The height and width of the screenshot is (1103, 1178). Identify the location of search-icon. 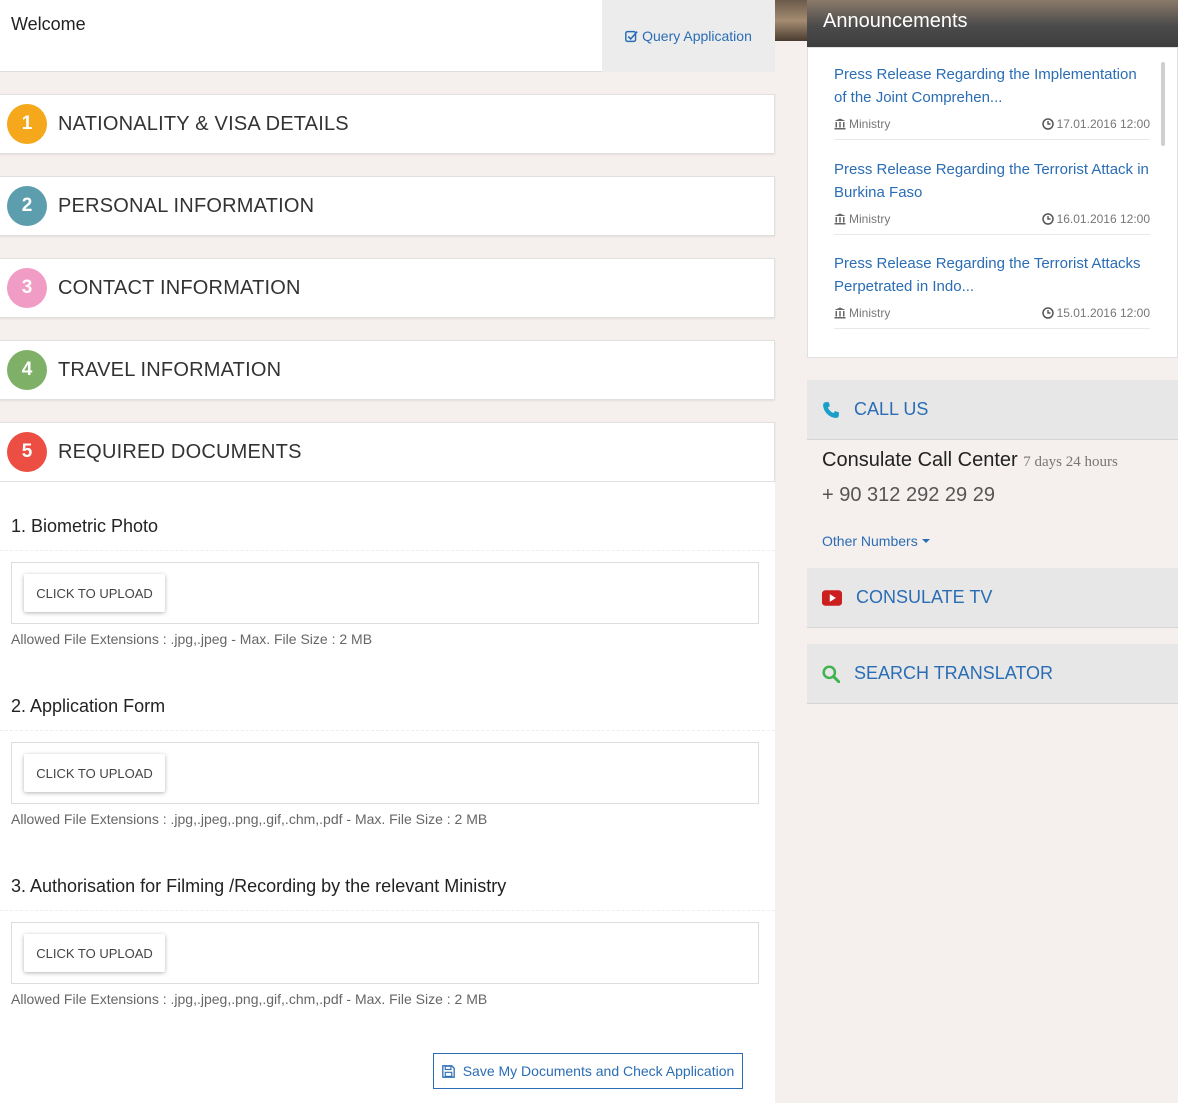
(831, 673).